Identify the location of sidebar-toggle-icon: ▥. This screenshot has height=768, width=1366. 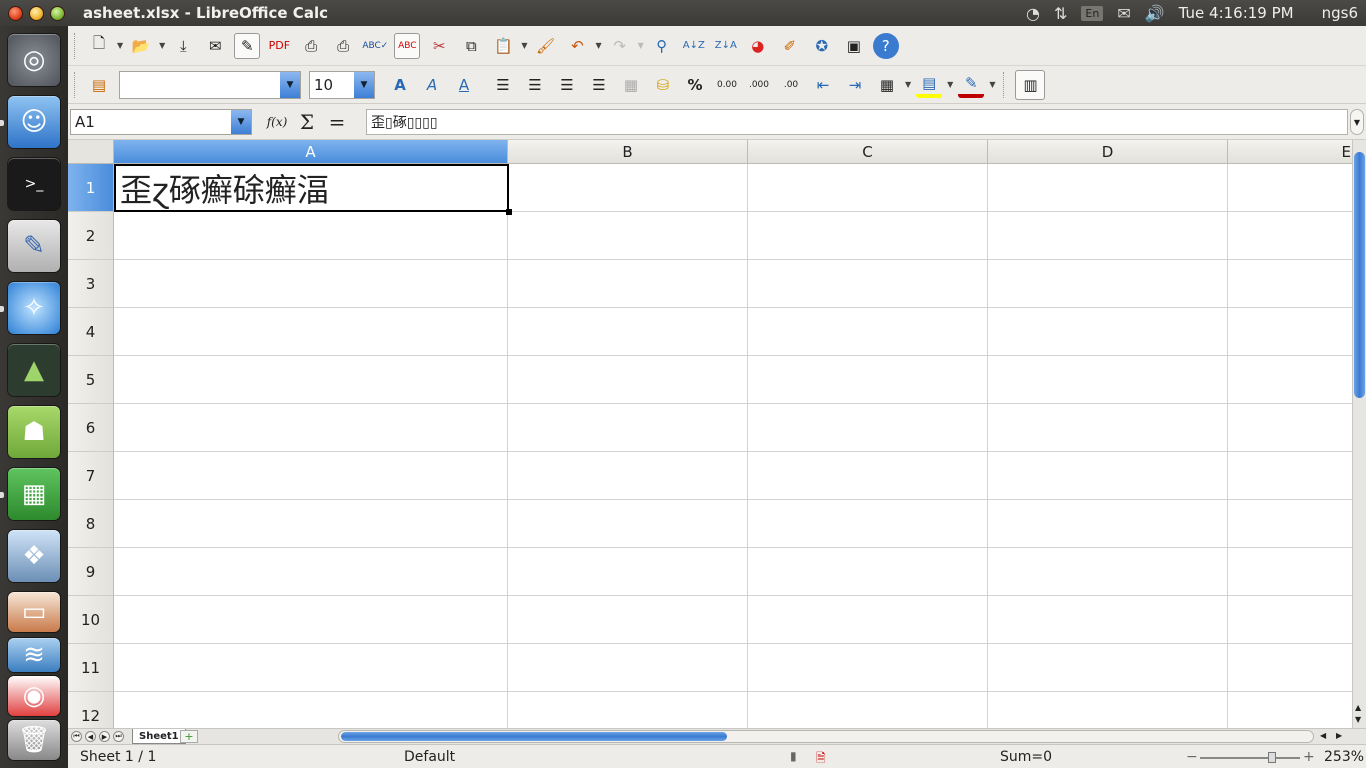
(1030, 84).